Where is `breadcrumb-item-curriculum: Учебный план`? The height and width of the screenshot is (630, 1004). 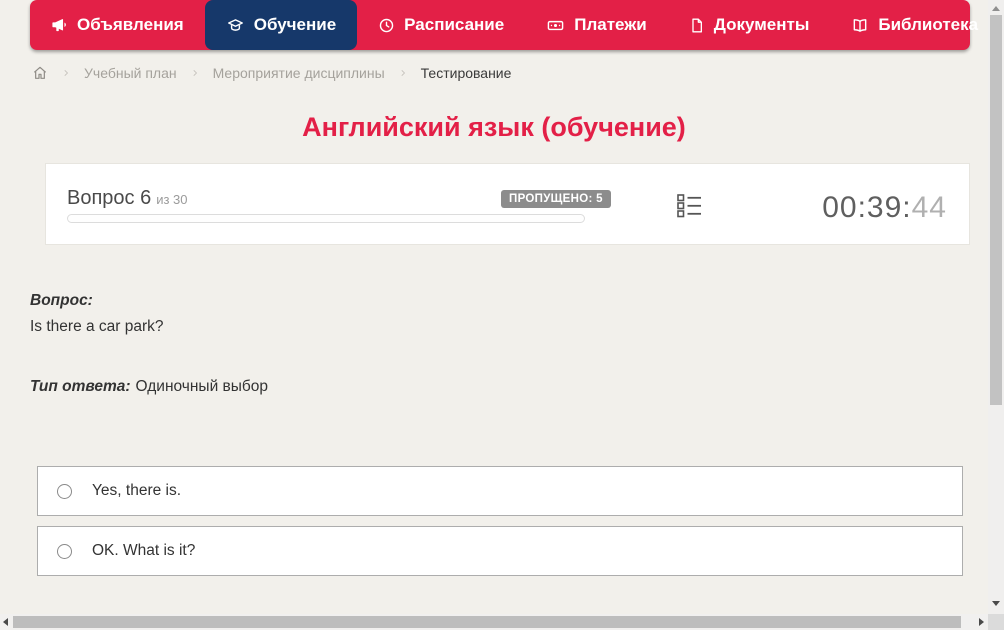 breadcrumb-item-curriculum: Учебный план is located at coordinates (130, 73).